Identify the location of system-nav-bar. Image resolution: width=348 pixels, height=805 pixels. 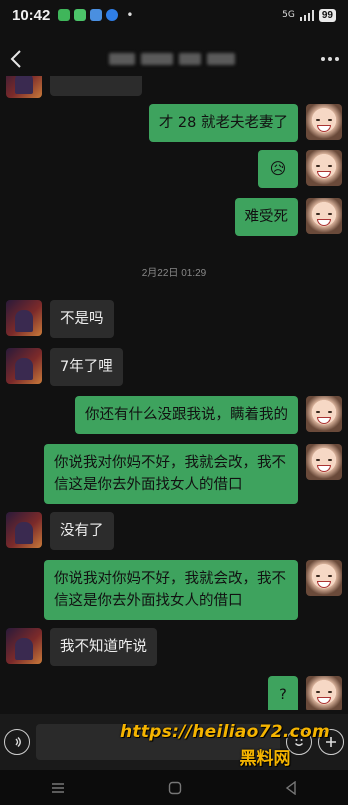
(174, 787).